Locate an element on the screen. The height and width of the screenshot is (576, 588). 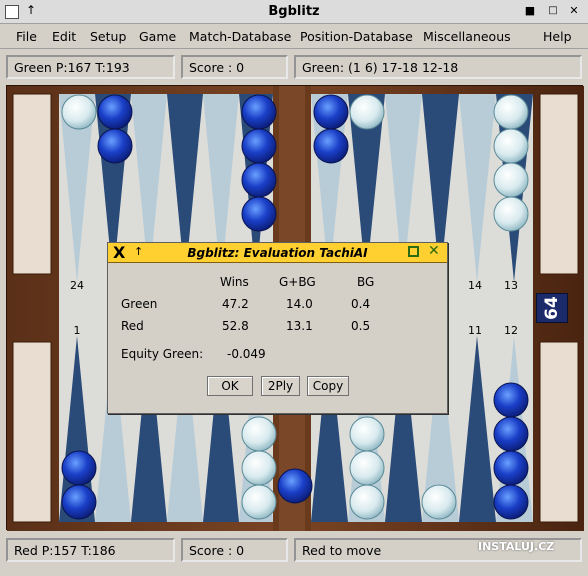
row-red-wins: 52.8 is located at coordinates (235, 326).